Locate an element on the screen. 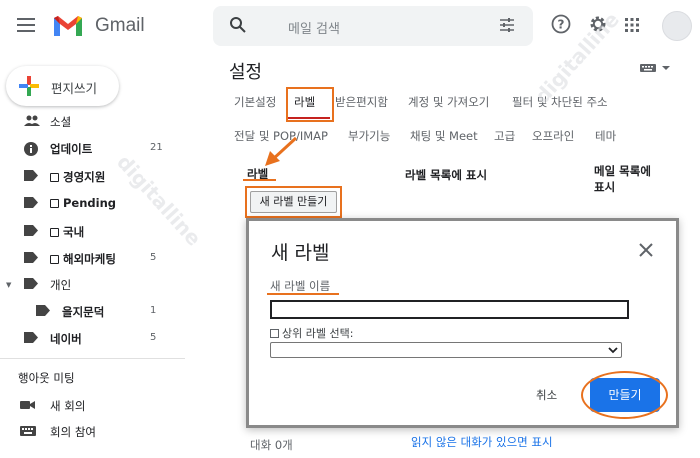  sidebar-item-personal: ▼ 개인 is located at coordinates (92, 285).